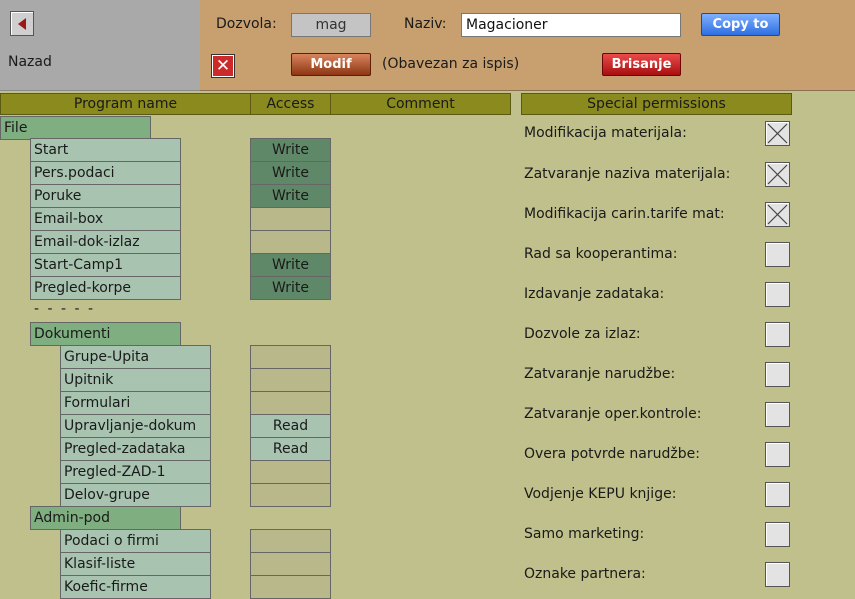 The height and width of the screenshot is (599, 855). What do you see at coordinates (582, 334) in the screenshot?
I see `permission-label: Dozvole za izlaz:` at bounding box center [582, 334].